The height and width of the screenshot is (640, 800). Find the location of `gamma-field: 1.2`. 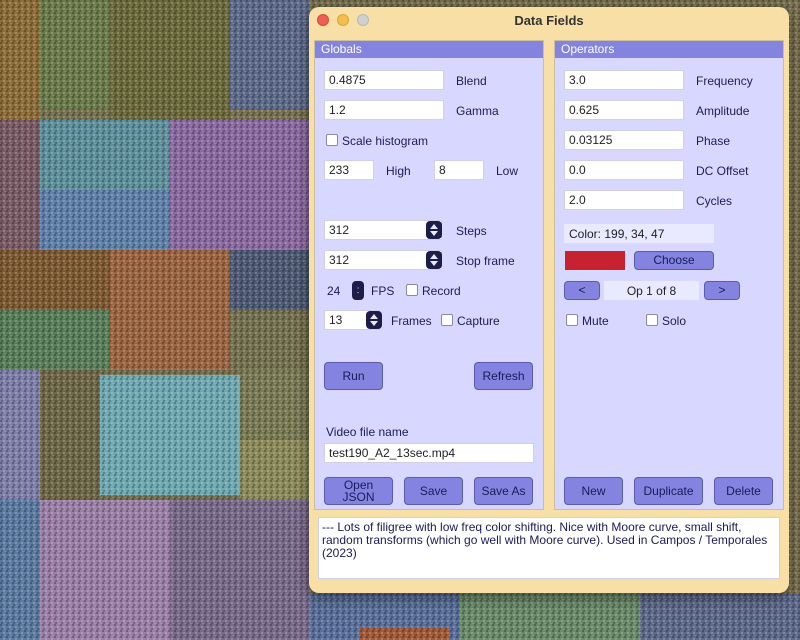

gamma-field: 1.2 is located at coordinates (384, 110).